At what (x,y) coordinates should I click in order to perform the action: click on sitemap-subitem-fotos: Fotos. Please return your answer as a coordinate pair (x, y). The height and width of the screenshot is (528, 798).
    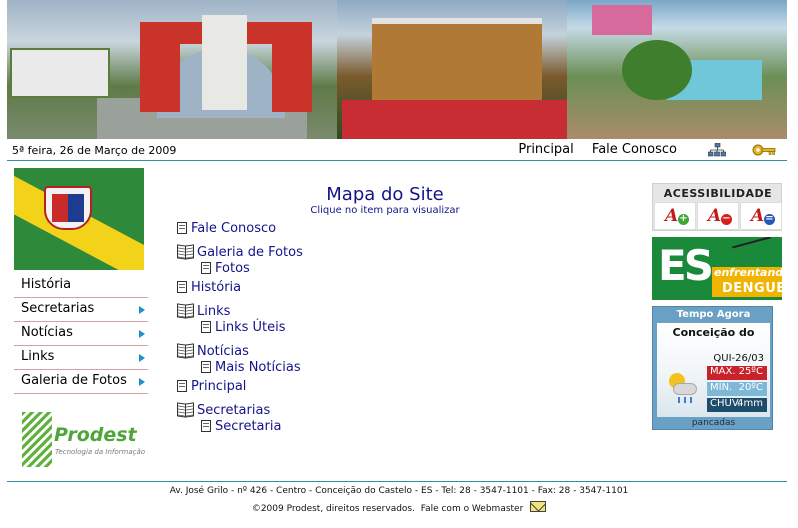
    Looking at the image, I should click on (240, 269).